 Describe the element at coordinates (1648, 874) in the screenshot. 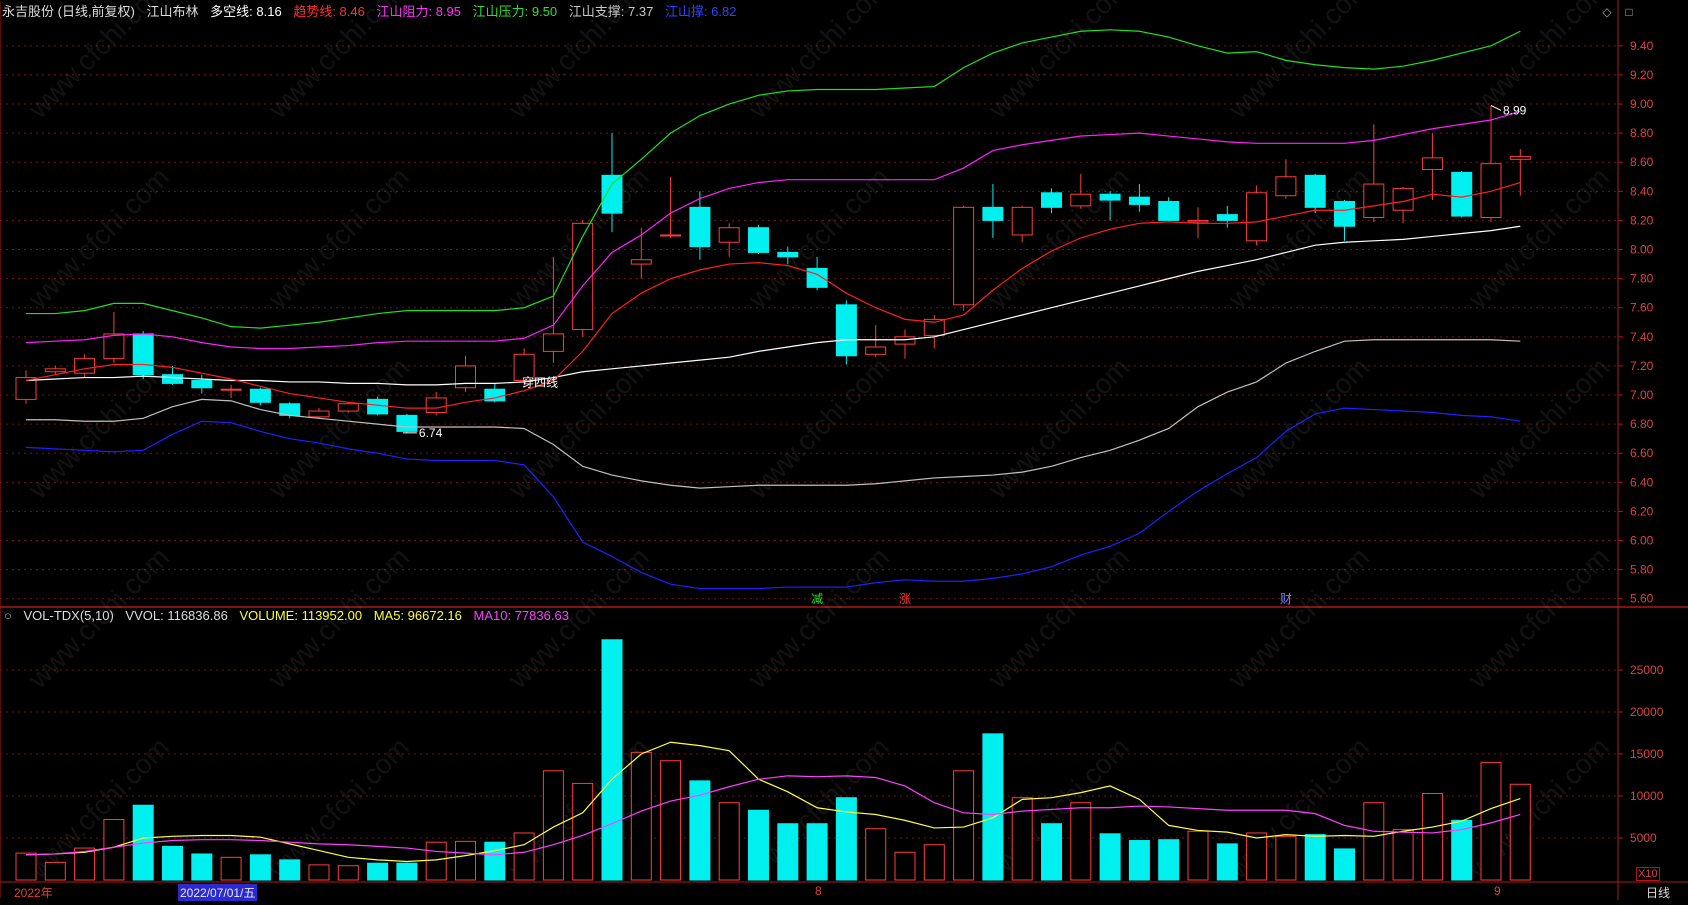

I see `zoom-x10-label: X10` at that location.